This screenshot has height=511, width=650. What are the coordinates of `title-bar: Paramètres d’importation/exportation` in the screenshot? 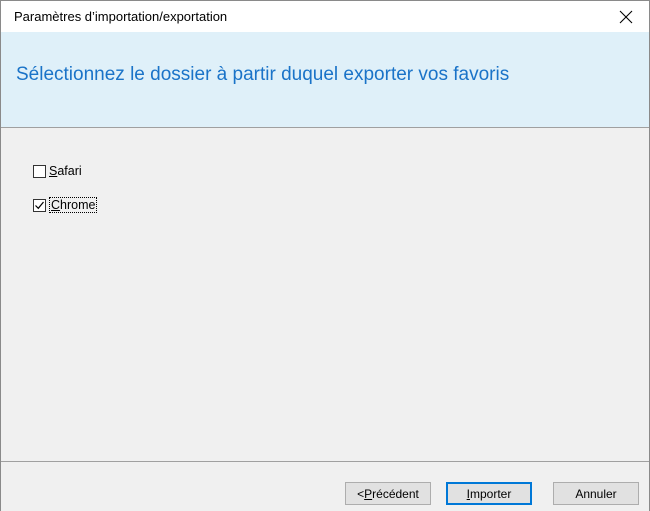 It's located at (325, 16).